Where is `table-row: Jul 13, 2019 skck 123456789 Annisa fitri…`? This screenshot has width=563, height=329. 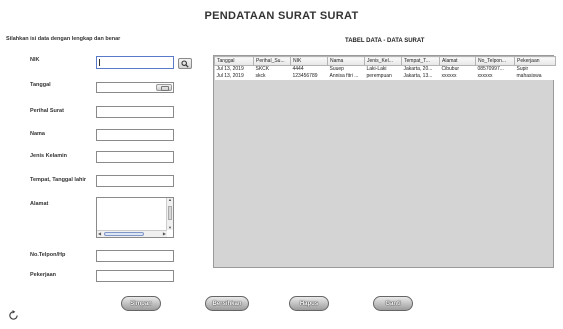 table-row: Jul 13, 2019 skck 123456789 Annisa fitri… is located at coordinates (385, 76).